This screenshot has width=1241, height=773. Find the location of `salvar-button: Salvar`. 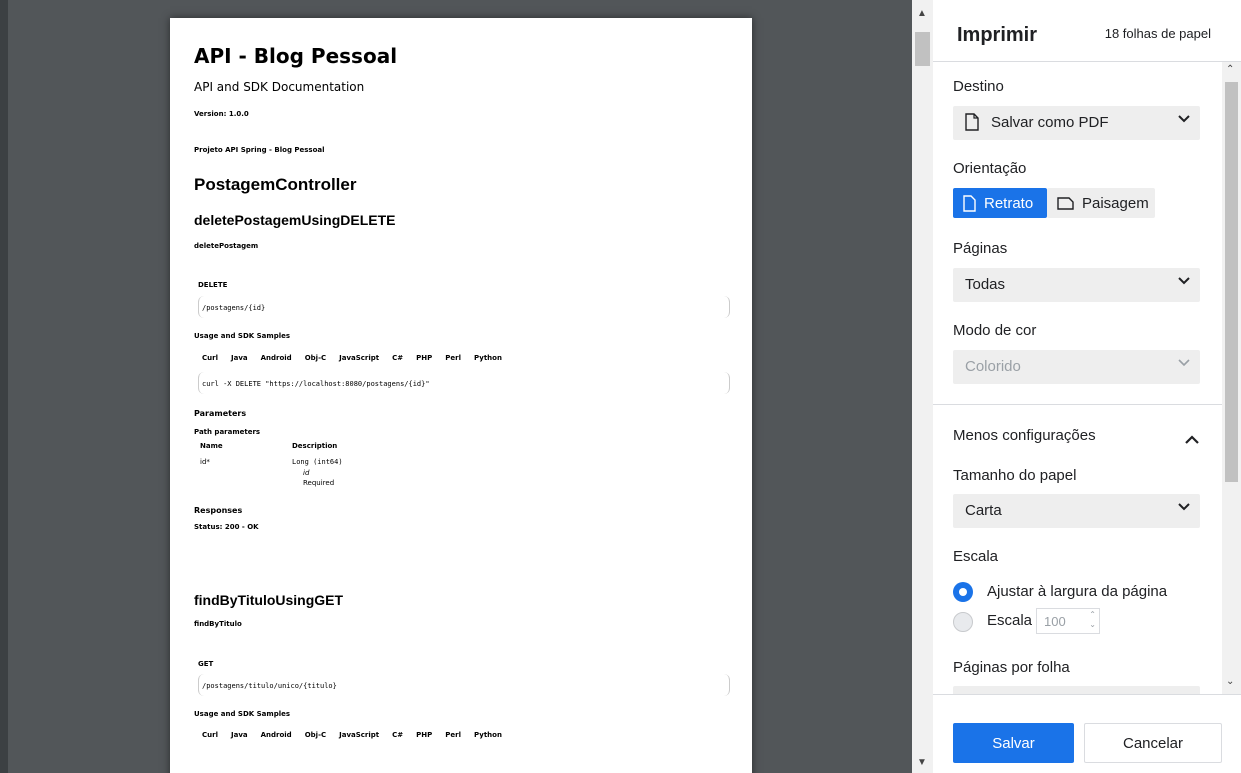

salvar-button: Salvar is located at coordinates (1013, 743).